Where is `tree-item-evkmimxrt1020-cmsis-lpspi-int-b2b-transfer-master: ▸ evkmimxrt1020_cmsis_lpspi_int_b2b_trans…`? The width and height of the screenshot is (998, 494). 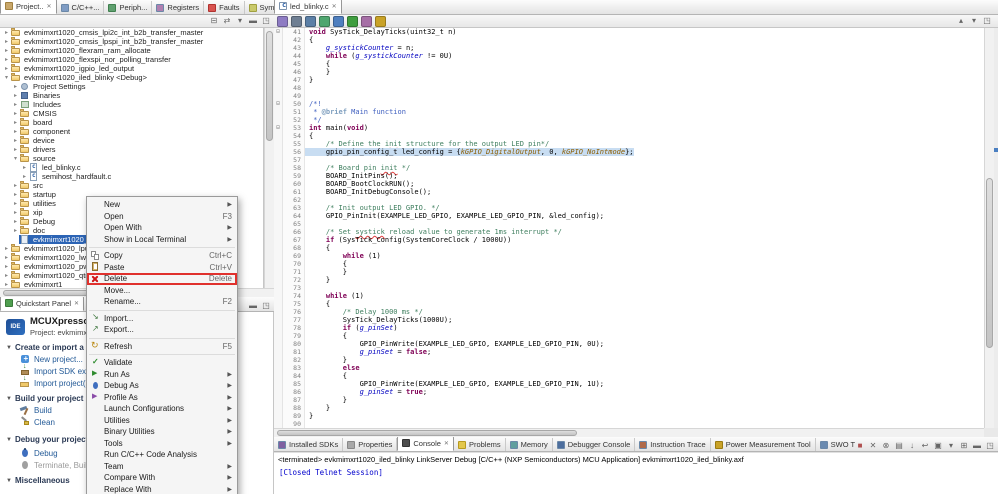 tree-item-evkmimxrt1020-cmsis-lpspi-int-b2b-transfer-master: ▸ evkmimxrt1020_cmsis_lpspi_int_b2b_trans… is located at coordinates (131, 41).